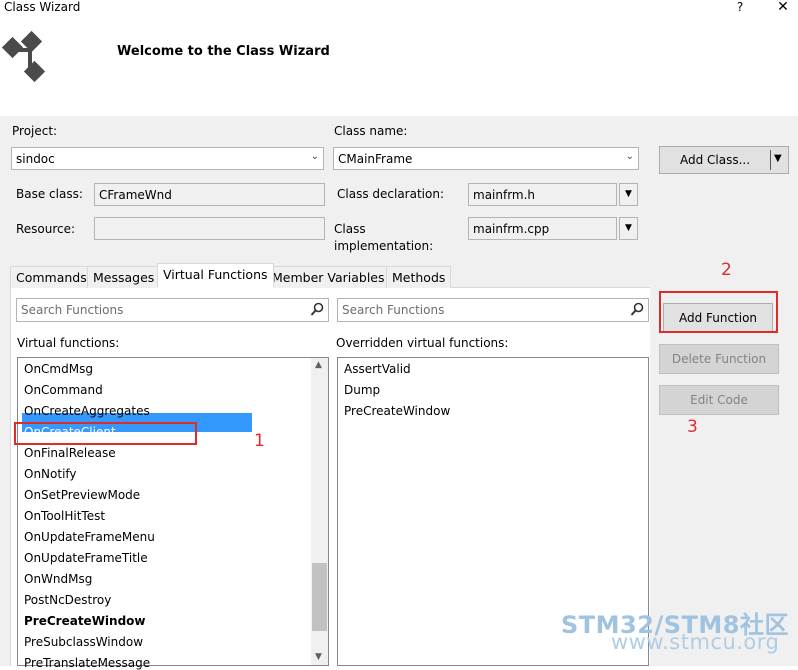 Image resolution: width=798 pixels, height=670 pixels. I want to click on list-item: OnUpdateFrameTitle, so click(86, 558).